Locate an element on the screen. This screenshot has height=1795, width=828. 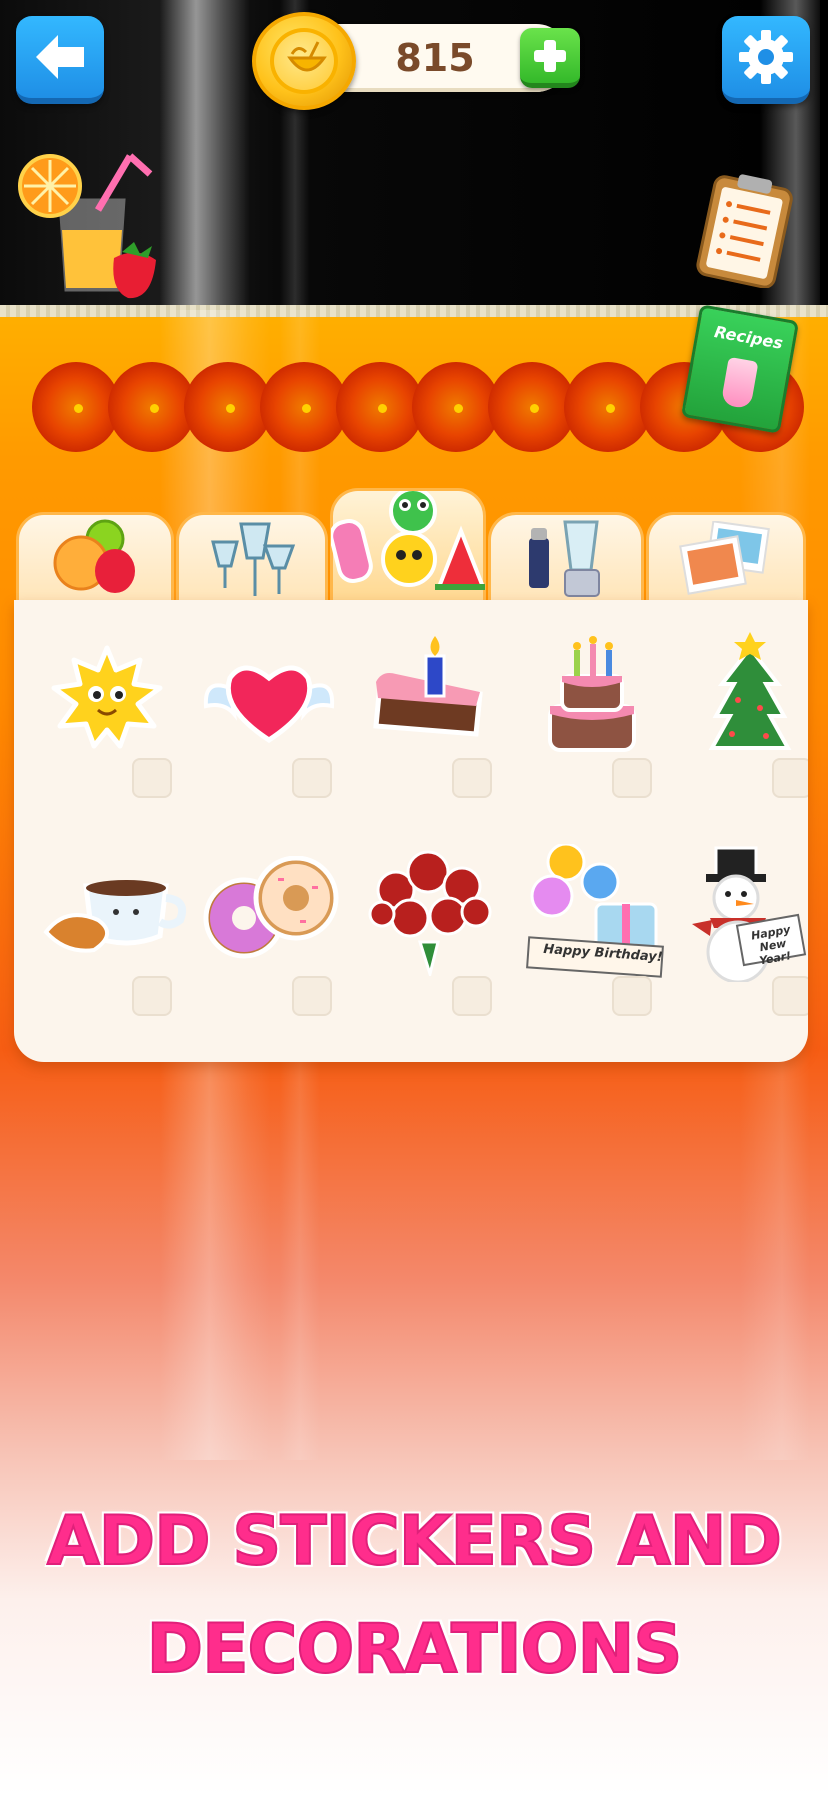
back-button is located at coordinates (60, 60).